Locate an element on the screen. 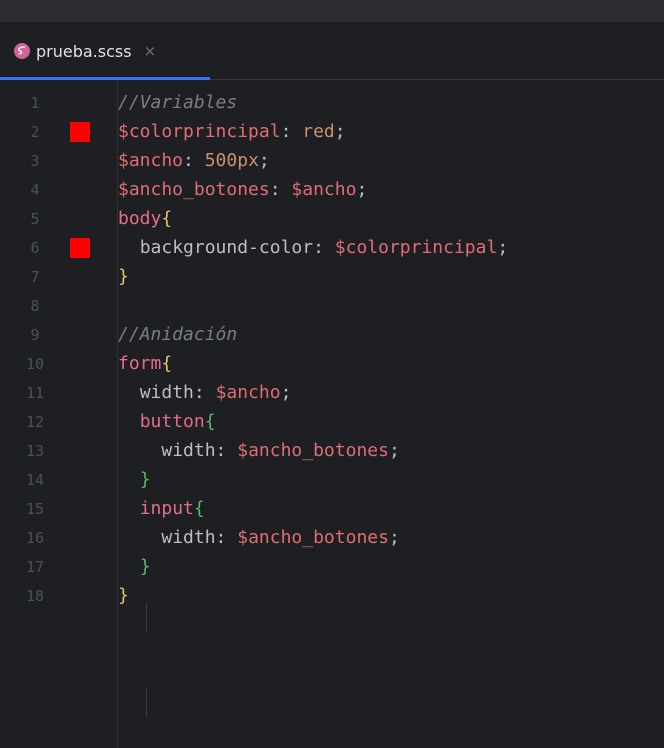 This screenshot has height=748, width=664. line-number: 7 is located at coordinates (35, 276).